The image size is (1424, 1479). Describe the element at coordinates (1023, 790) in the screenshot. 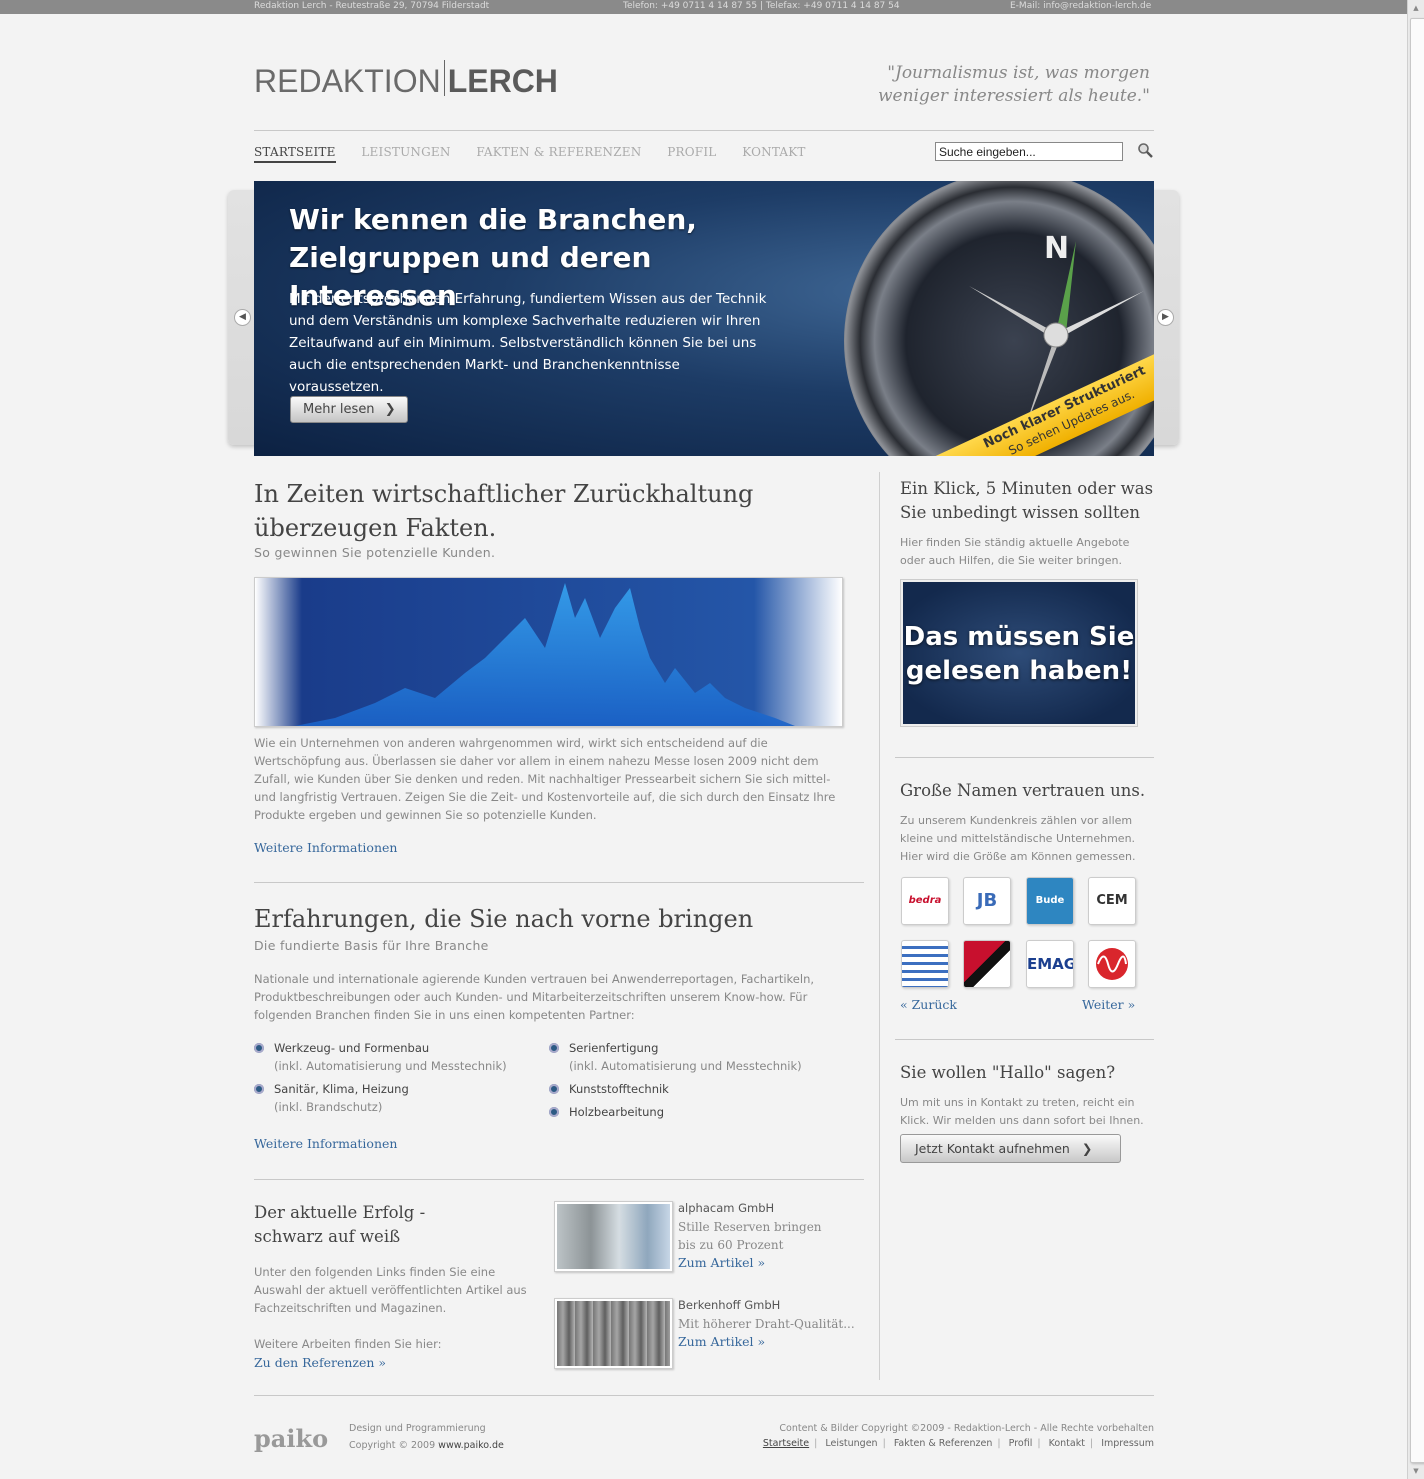

I see `sidebar-box2-title: Große Namen vertrauen uns.` at that location.